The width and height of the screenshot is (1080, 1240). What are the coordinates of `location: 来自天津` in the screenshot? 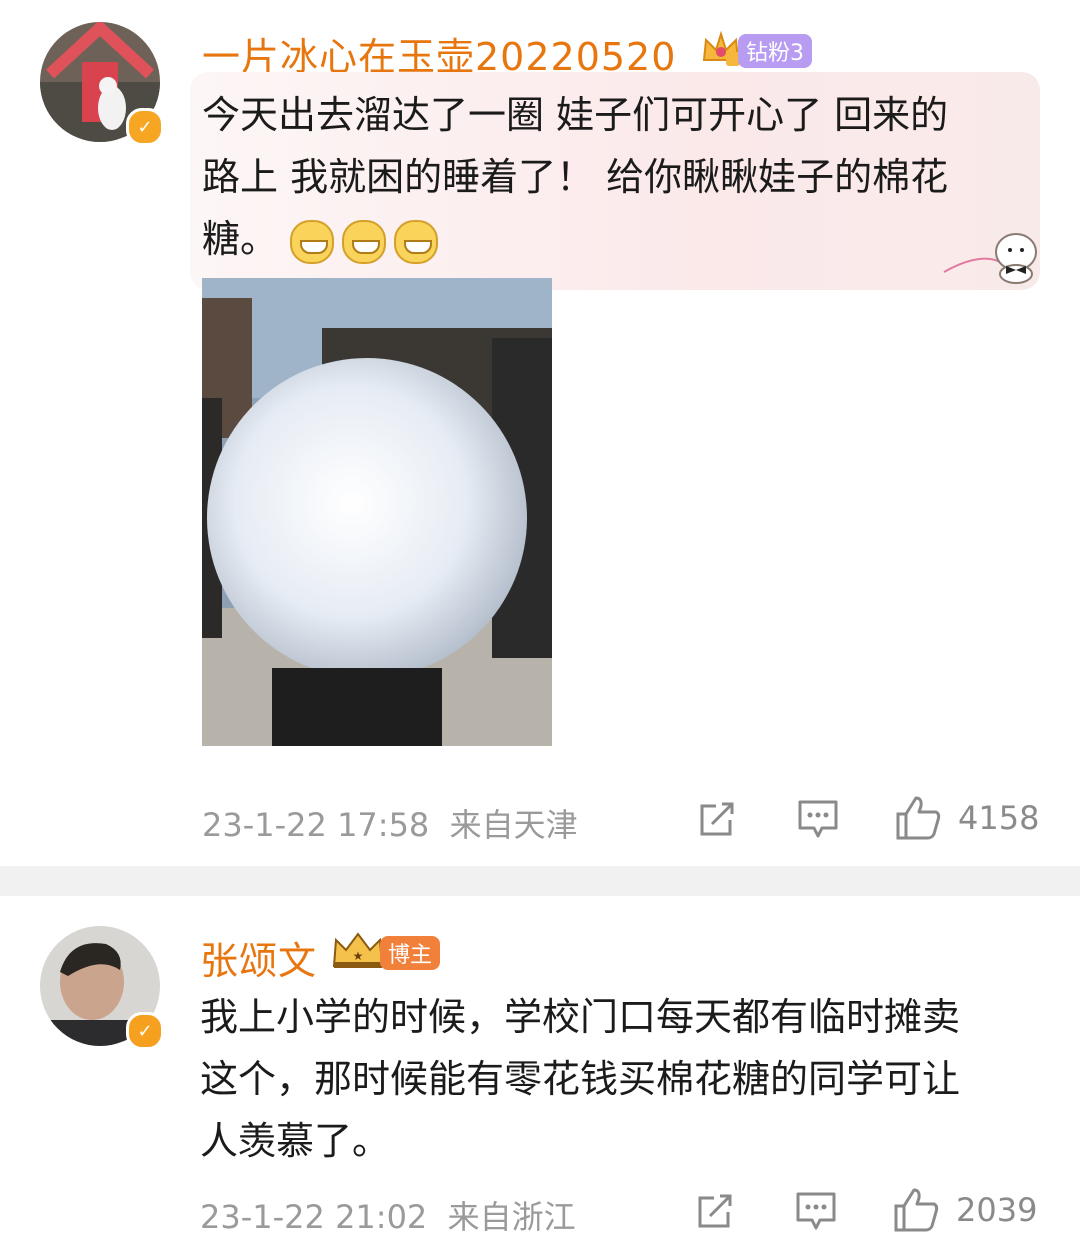 It's located at (513, 825).